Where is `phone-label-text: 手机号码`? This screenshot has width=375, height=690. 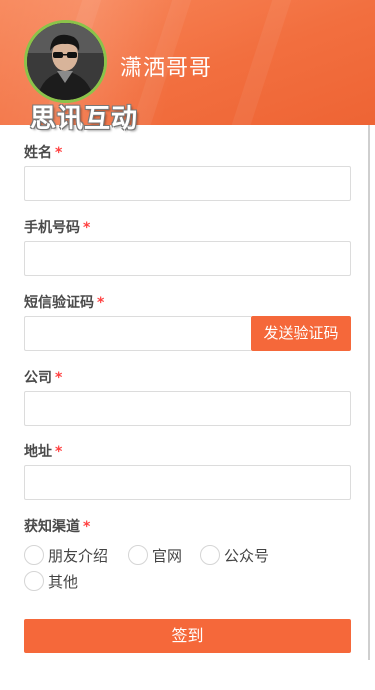
phone-label-text: 手机号码 is located at coordinates (52, 228).